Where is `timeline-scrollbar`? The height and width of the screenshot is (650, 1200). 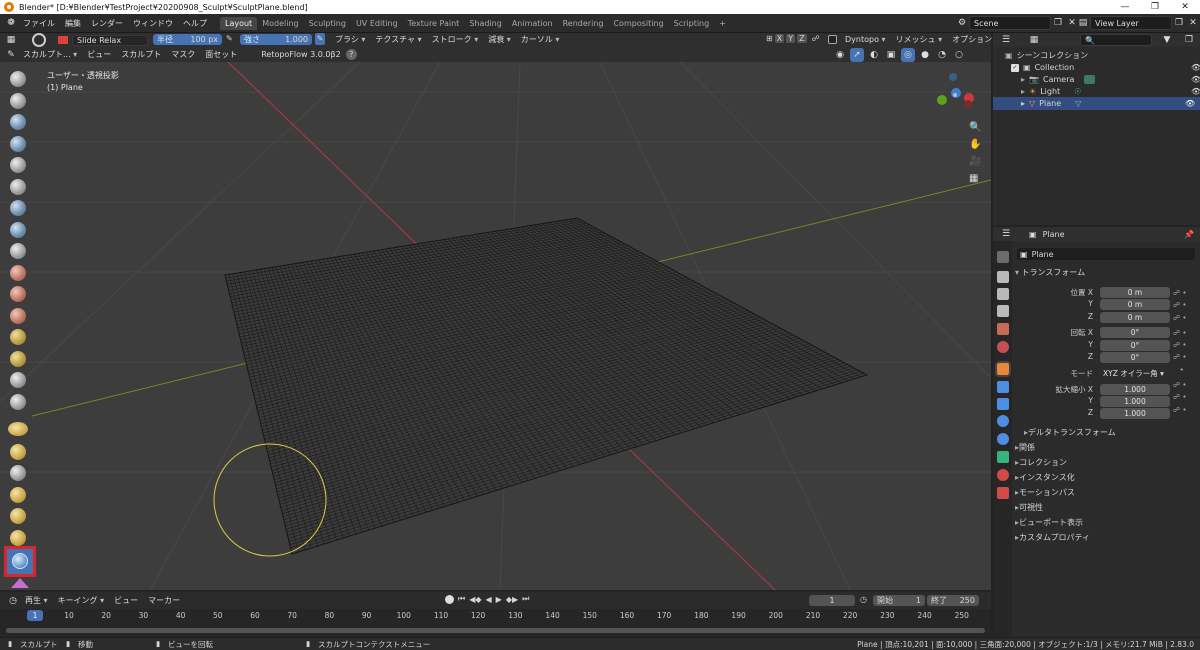
timeline-scrollbar is located at coordinates (495, 630).